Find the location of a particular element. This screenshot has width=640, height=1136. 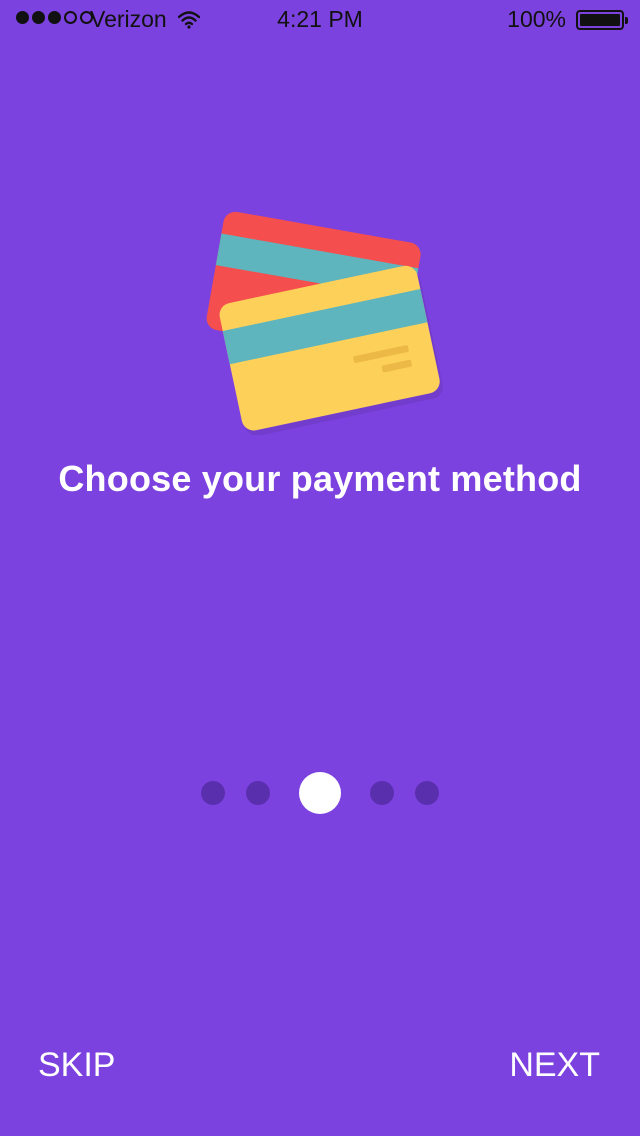

battery-percentage: 100% is located at coordinates (536, 19).